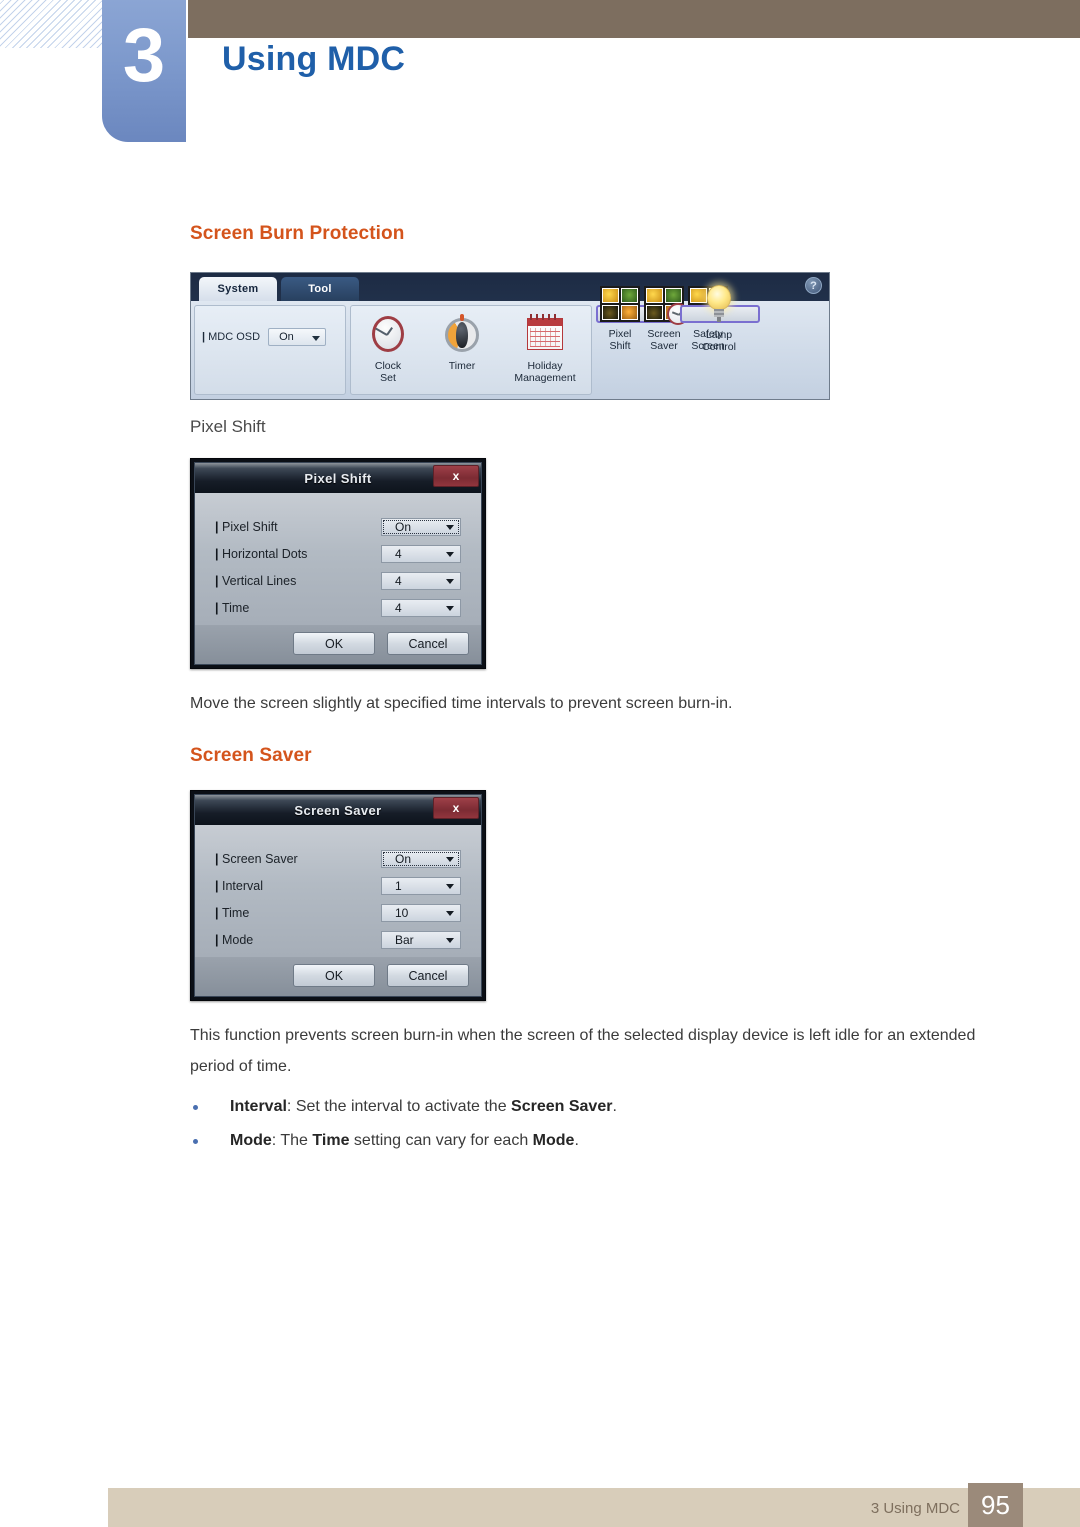 This screenshot has width=1080, height=1527. Describe the element at coordinates (620, 314) in the screenshot. I see `mdc-tool-pixel-shift: Pixel Shift` at that location.